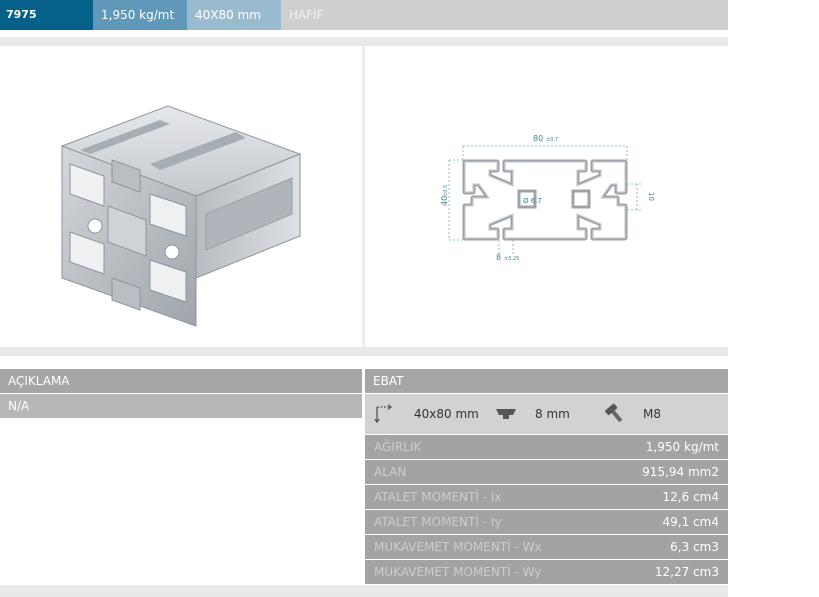 Image resolution: width=819 pixels, height=597 pixels. Describe the element at coordinates (694, 547) in the screenshot. I see `spec-value: 6,3 cm3` at that location.